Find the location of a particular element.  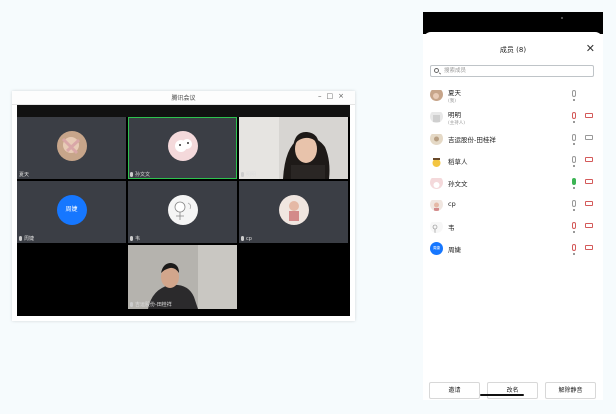

list-item: 韦 is located at coordinates (513, 227).